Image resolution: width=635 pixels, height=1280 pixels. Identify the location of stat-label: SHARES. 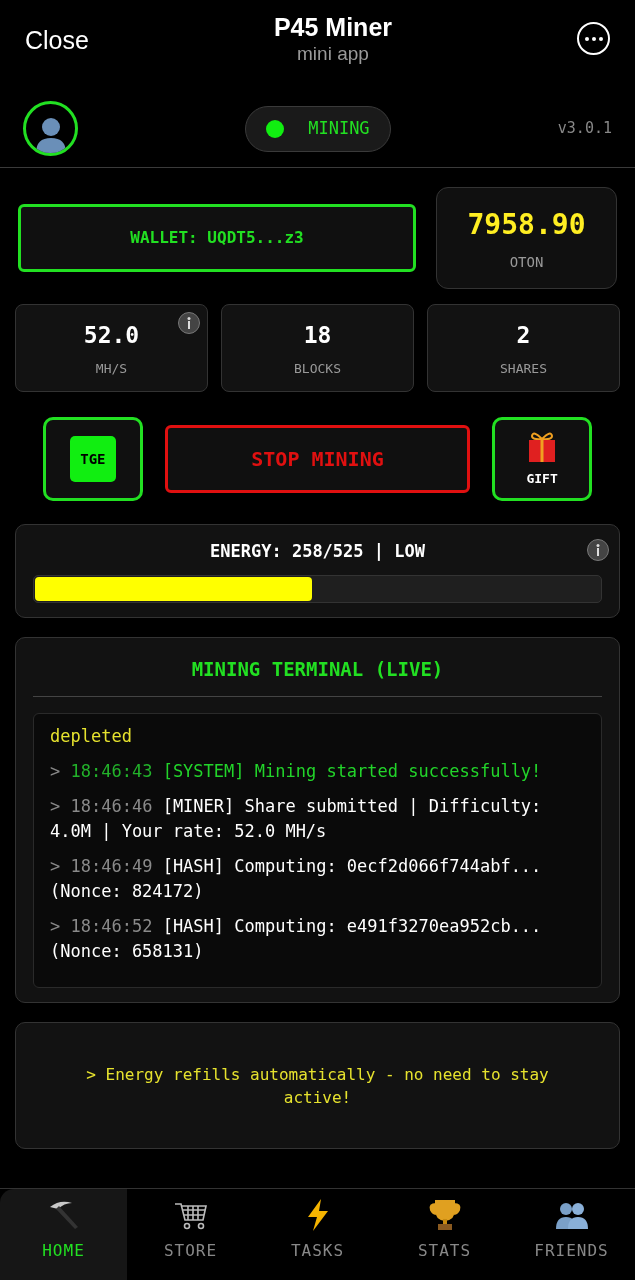
(523, 368).